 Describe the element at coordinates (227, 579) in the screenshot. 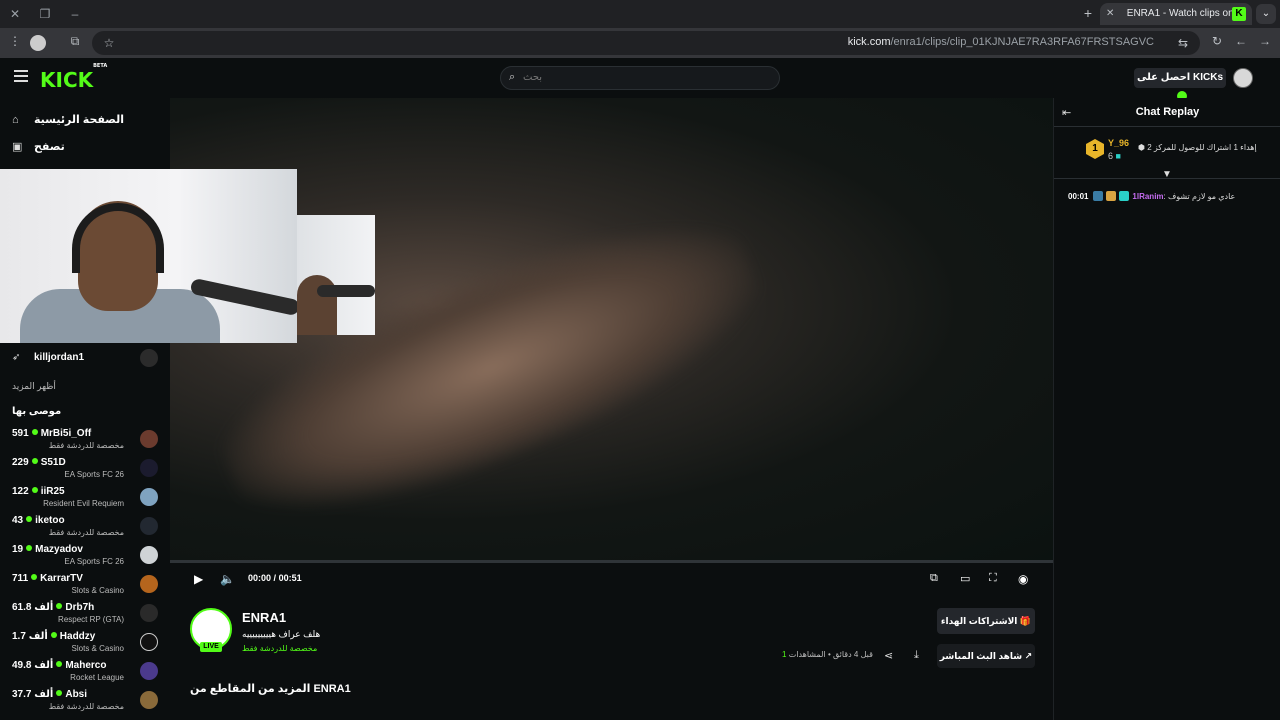

I see `volume-icon: 🔈` at that location.